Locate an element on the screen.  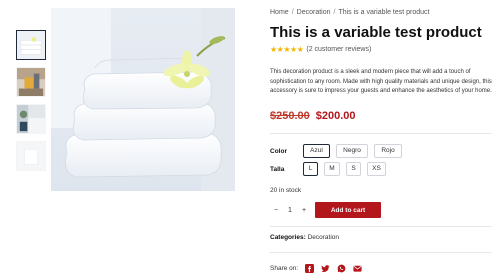
thumbnail-towels is located at coordinates (31, 45).